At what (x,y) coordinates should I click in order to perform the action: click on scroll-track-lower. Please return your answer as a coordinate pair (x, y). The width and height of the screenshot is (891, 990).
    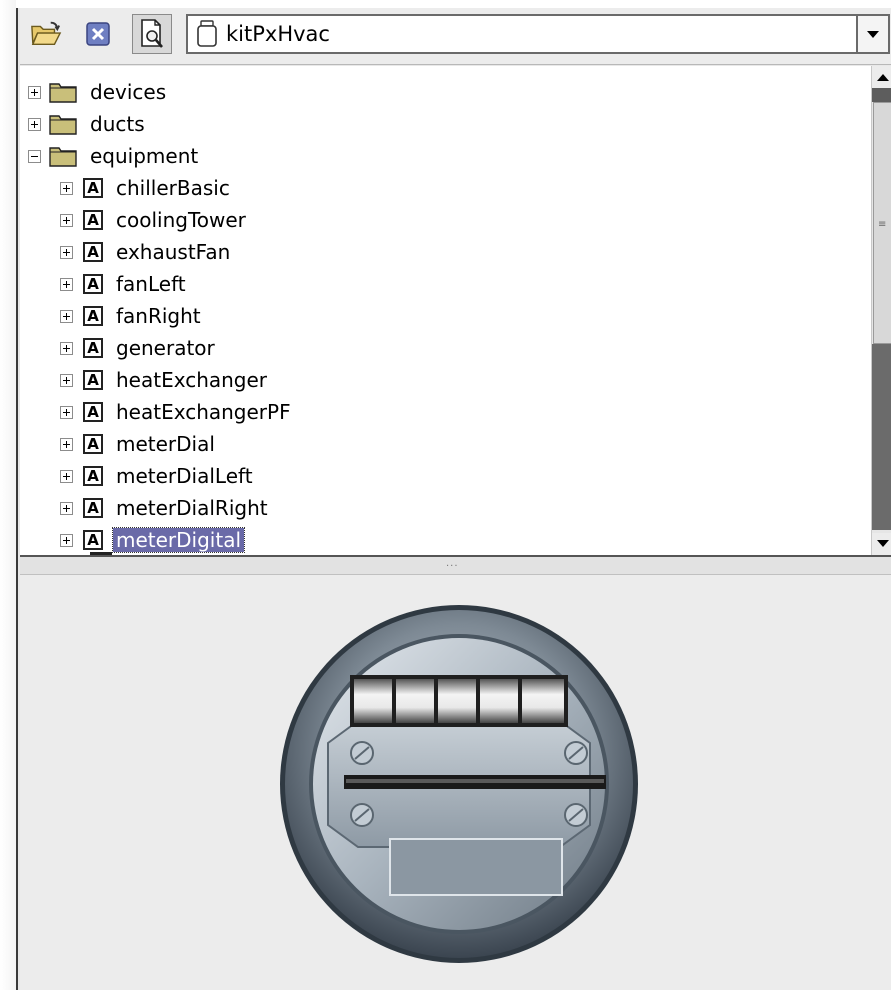
    Looking at the image, I should click on (881, 437).